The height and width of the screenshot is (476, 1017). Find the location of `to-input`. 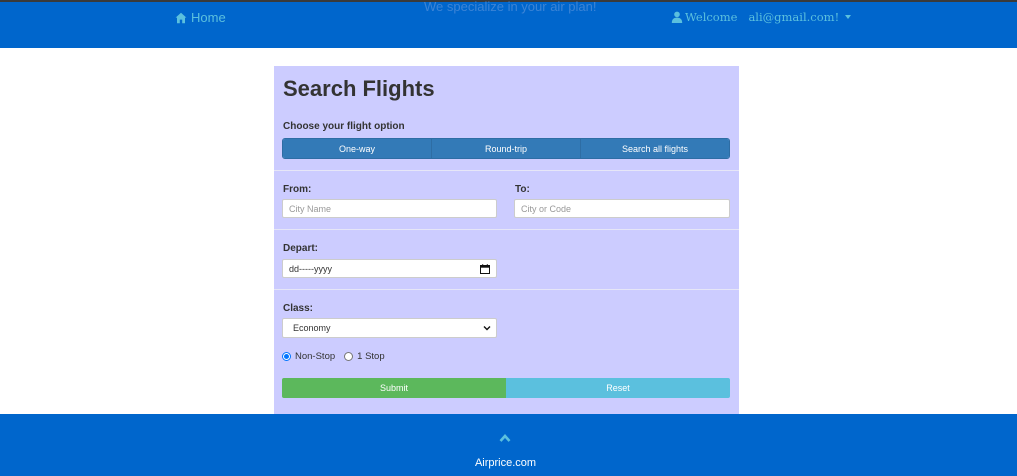

to-input is located at coordinates (622, 208).